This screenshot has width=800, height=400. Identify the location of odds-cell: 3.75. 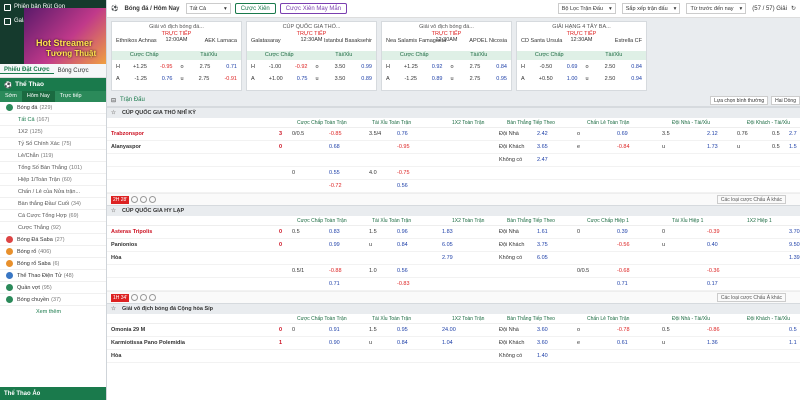
(542, 245).